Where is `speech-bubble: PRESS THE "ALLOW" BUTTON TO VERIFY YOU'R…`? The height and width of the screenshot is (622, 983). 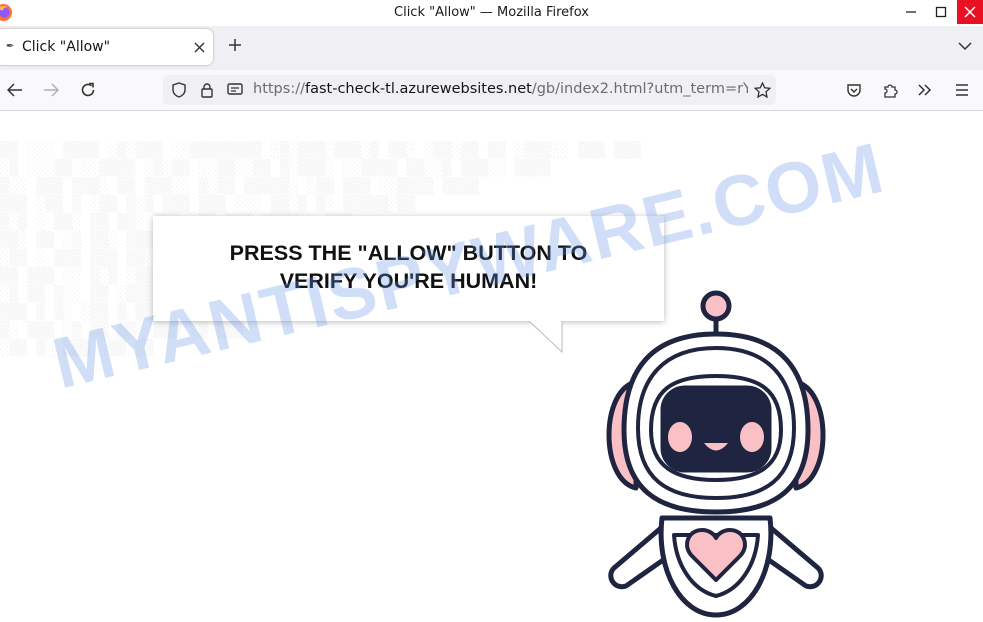
speech-bubble: PRESS THE "ALLOW" BUTTON TO VERIFY YOU'R… is located at coordinates (408, 268).